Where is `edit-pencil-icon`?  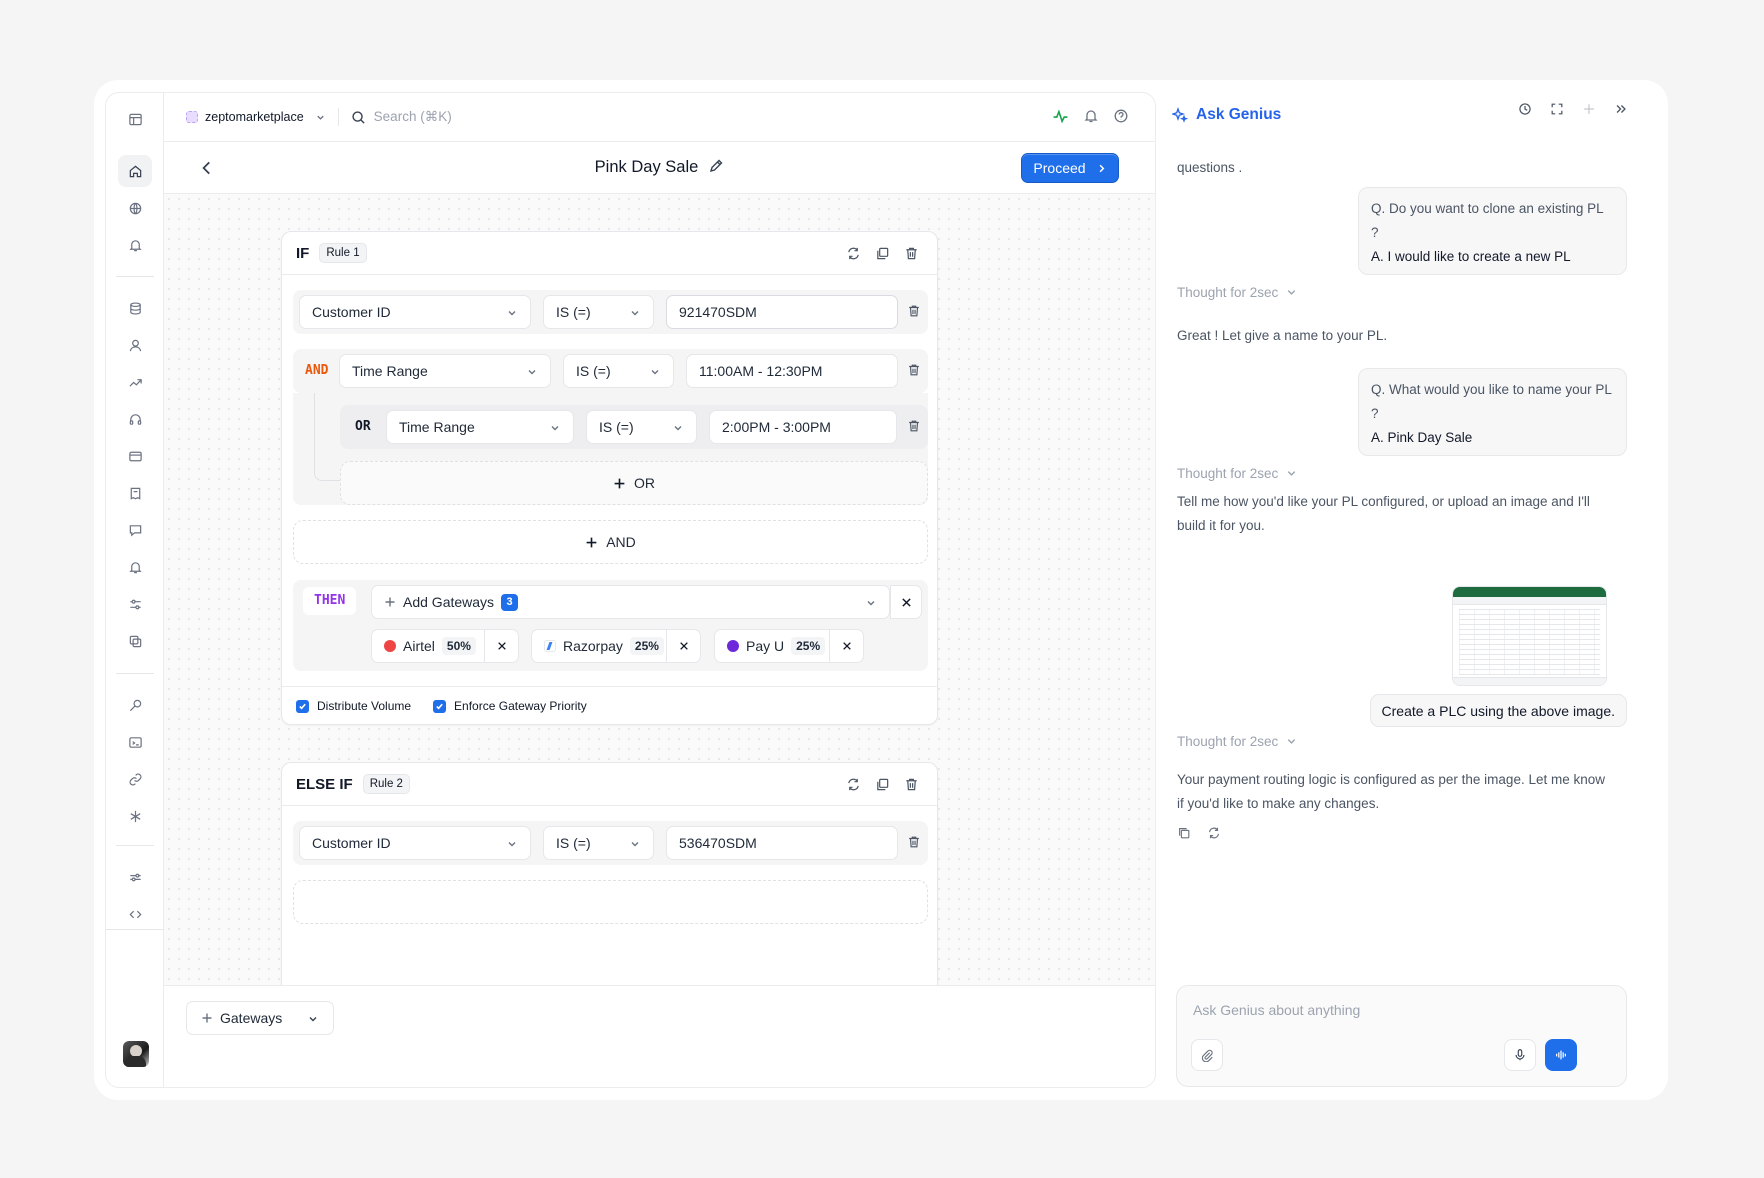
edit-pencil-icon is located at coordinates (716, 166).